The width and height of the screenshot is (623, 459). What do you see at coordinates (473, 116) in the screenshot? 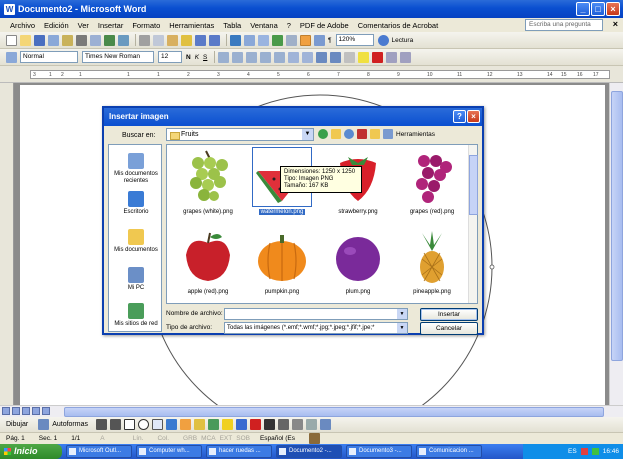
I see `dialog-close-button: ×` at bounding box center [473, 116].